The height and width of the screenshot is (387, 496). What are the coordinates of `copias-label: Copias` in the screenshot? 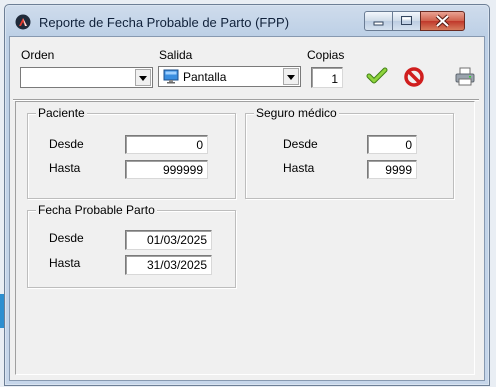 It's located at (326, 55).